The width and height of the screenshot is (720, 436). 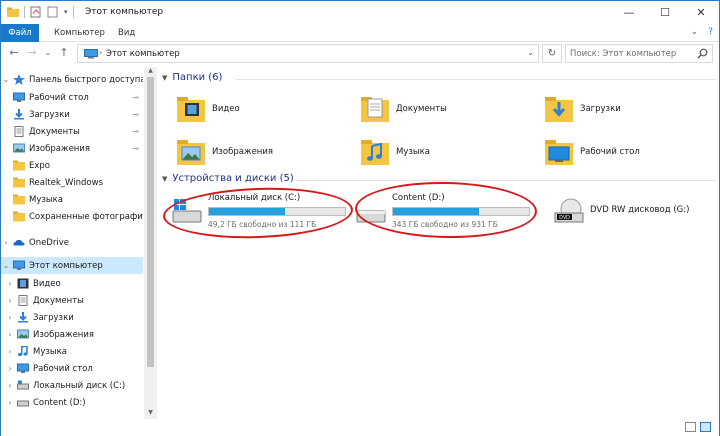 I want to click on nav-pc-videos: › Видео, so click(x=72, y=283).